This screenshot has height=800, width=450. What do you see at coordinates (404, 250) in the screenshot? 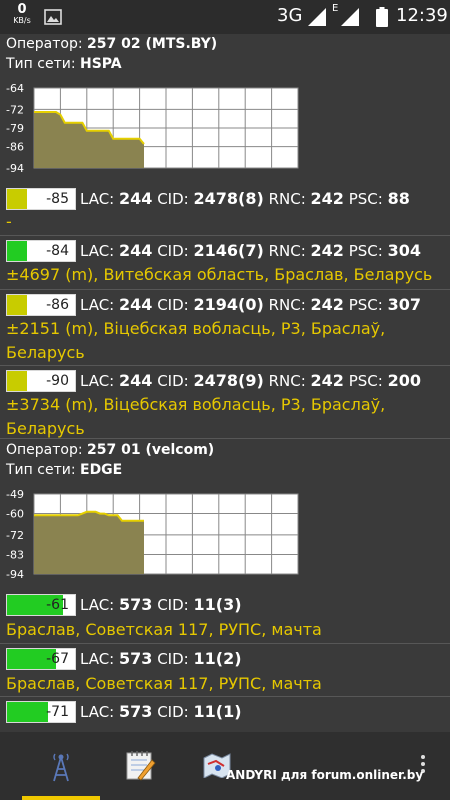
I see `psc-value: 304` at bounding box center [404, 250].